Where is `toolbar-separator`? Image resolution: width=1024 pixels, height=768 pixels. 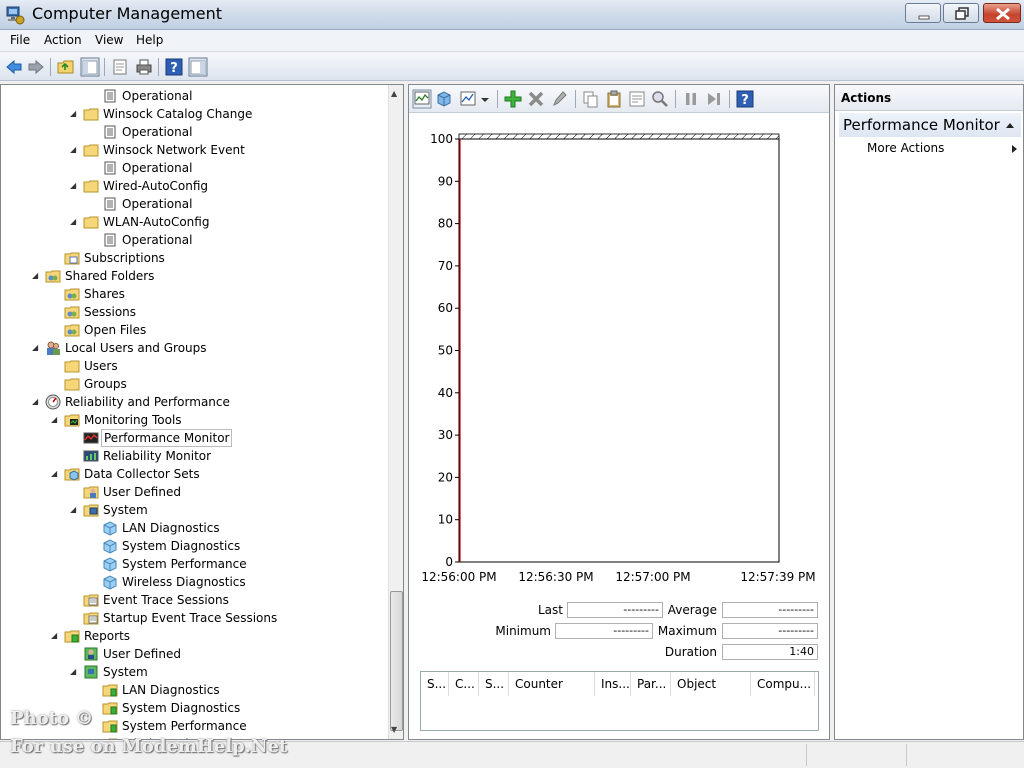
toolbar-separator is located at coordinates (50, 67).